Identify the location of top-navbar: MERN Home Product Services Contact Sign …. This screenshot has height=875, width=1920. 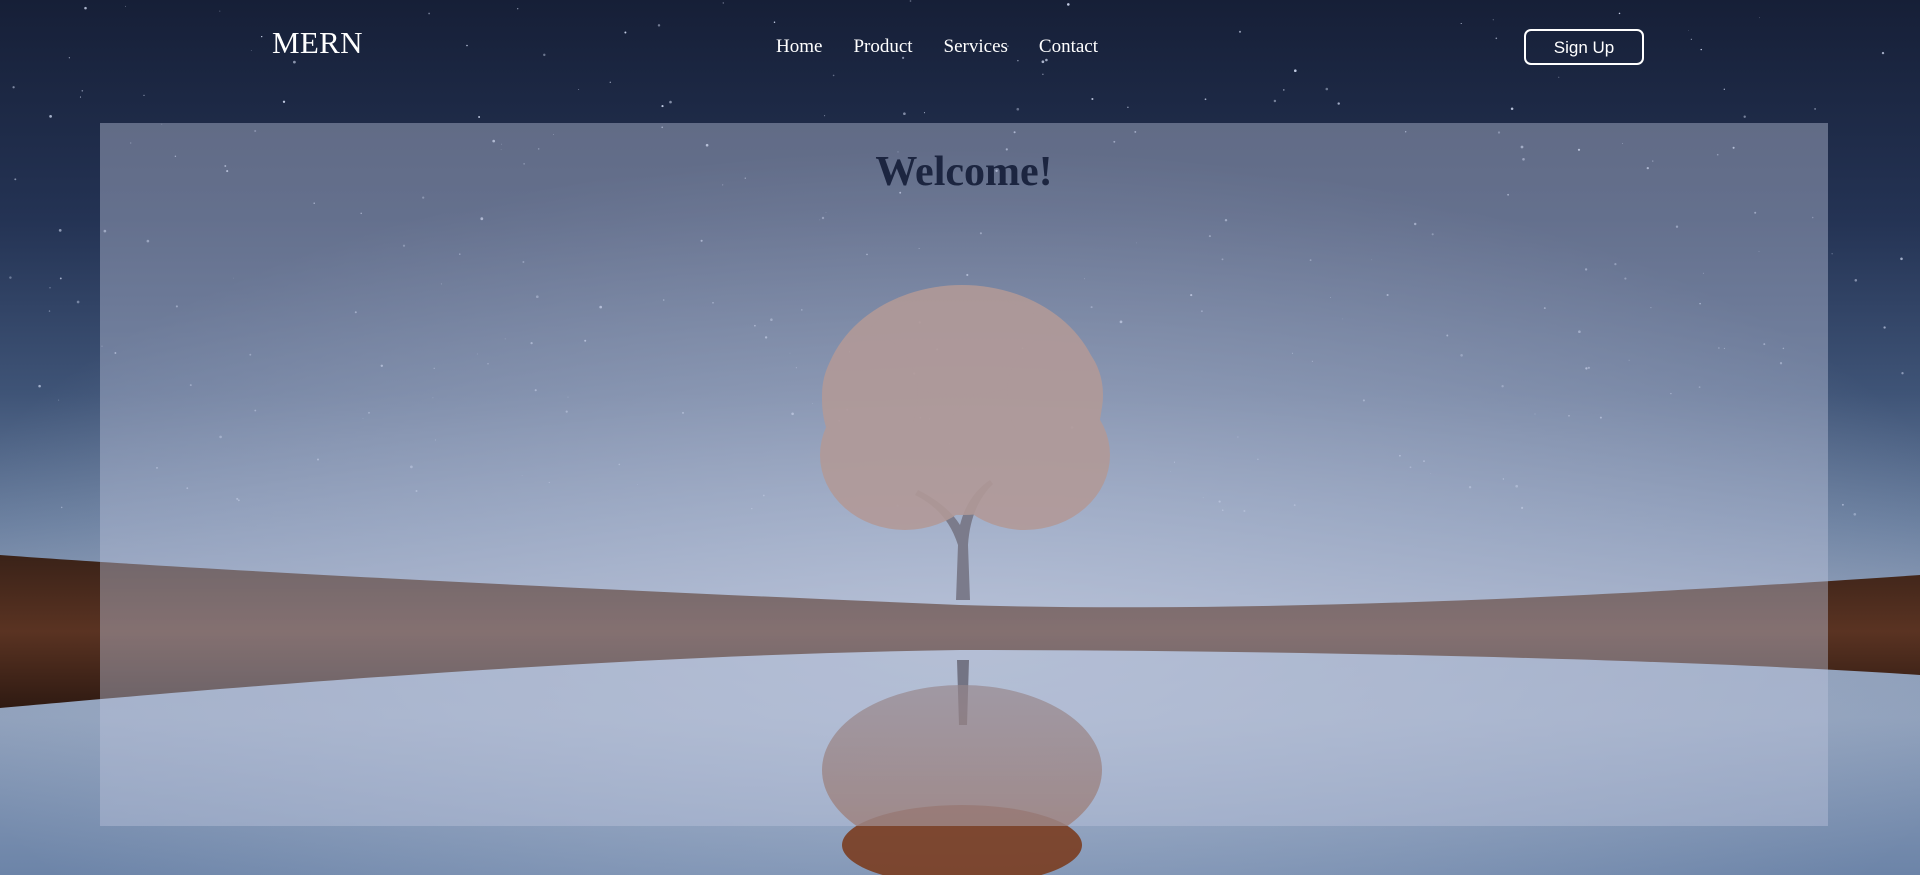
(960, 48).